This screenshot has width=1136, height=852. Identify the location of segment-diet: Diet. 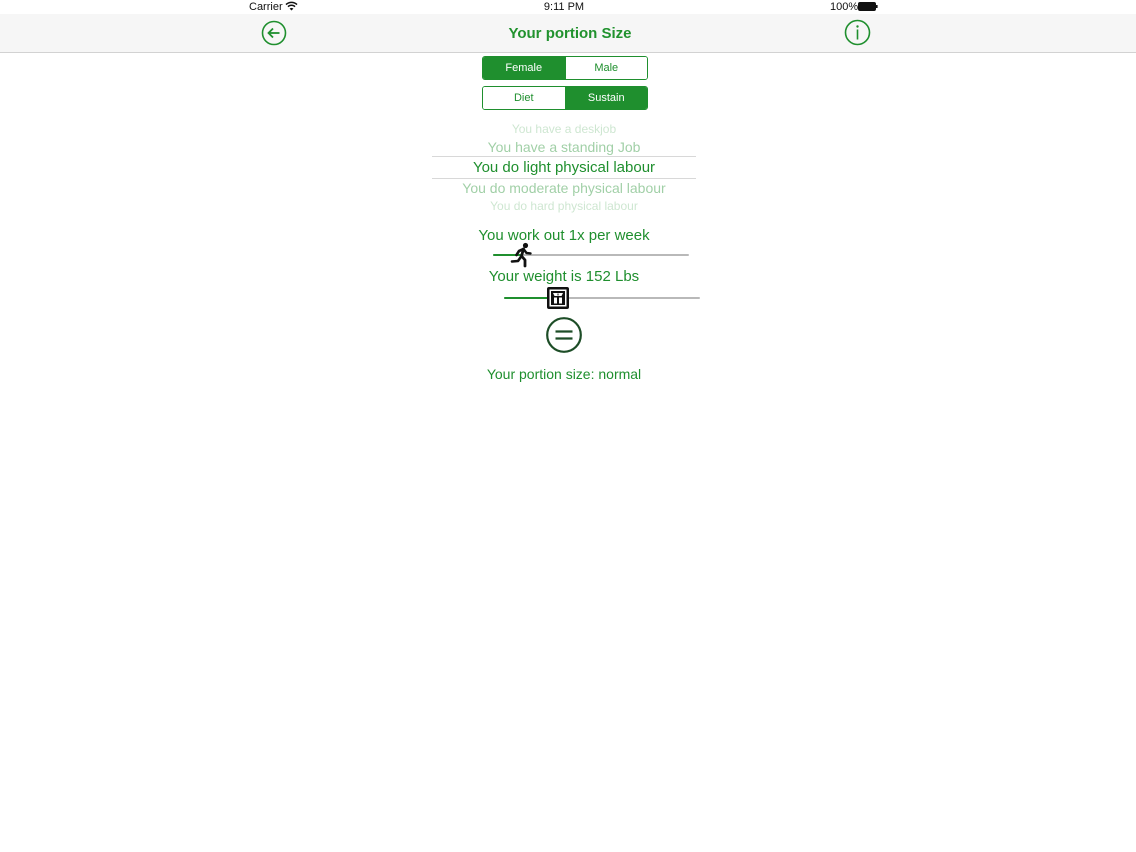
(524, 98).